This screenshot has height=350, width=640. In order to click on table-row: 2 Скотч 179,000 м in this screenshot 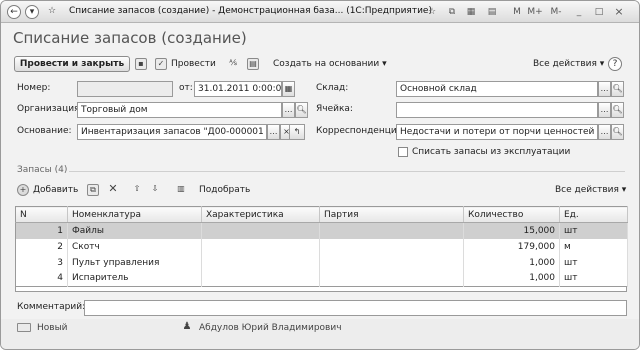, I will do `click(321, 246)`.